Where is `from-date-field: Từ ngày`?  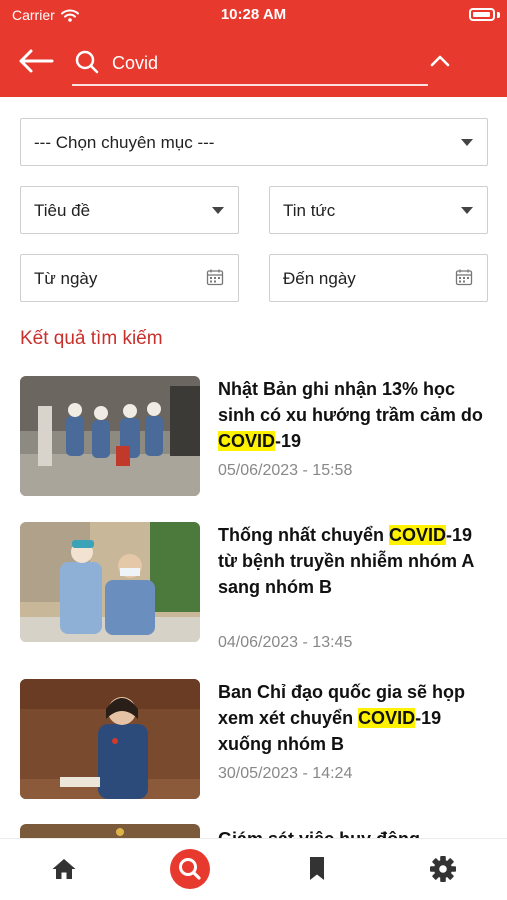 from-date-field: Từ ngày is located at coordinates (129, 278).